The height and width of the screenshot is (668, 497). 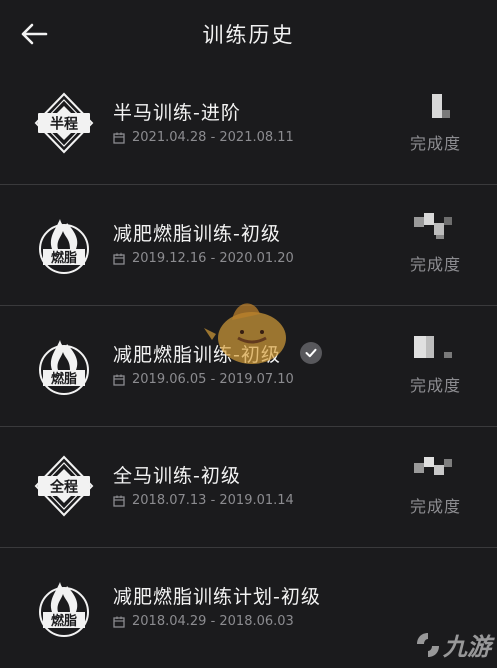 What do you see at coordinates (213, 500) in the screenshot?
I see `date-text: 2018.07.13 - 2019.01.14` at bounding box center [213, 500].